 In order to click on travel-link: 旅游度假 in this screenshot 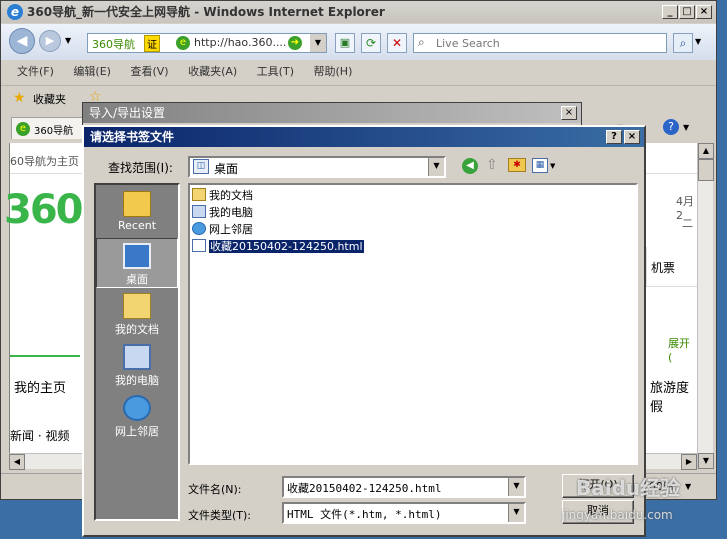, I will do `click(673, 396)`.